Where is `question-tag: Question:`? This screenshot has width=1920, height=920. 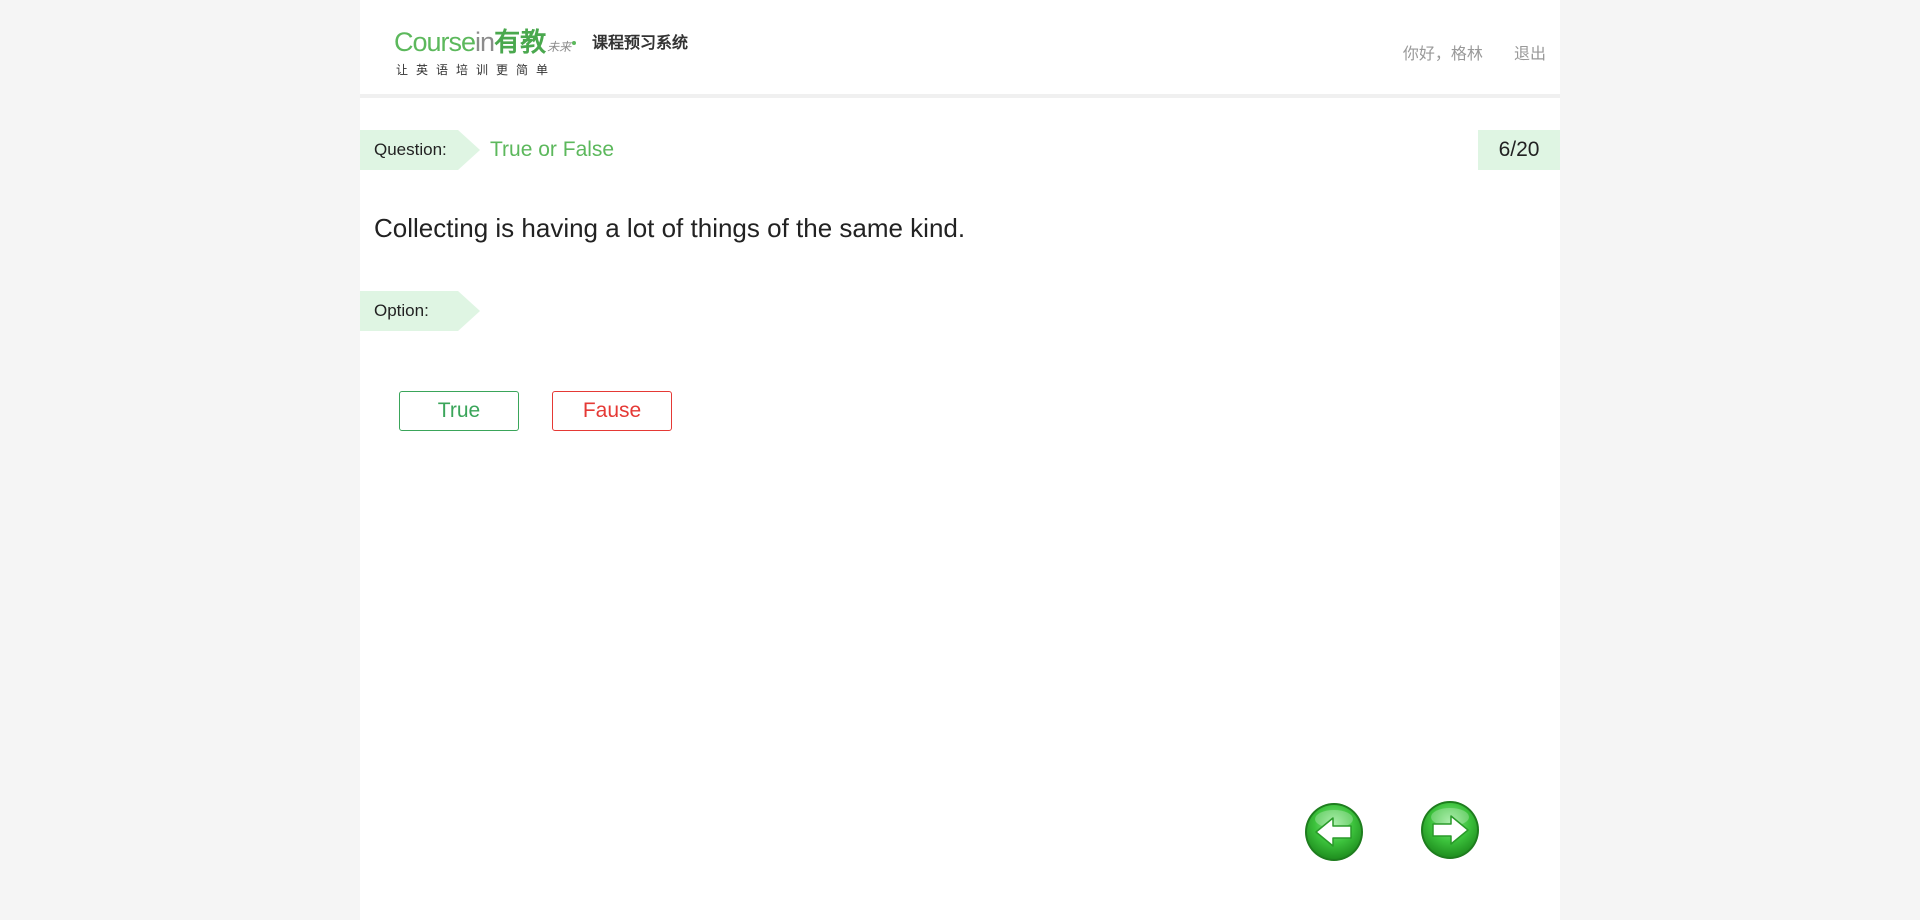
question-tag: Question: is located at coordinates (420, 150).